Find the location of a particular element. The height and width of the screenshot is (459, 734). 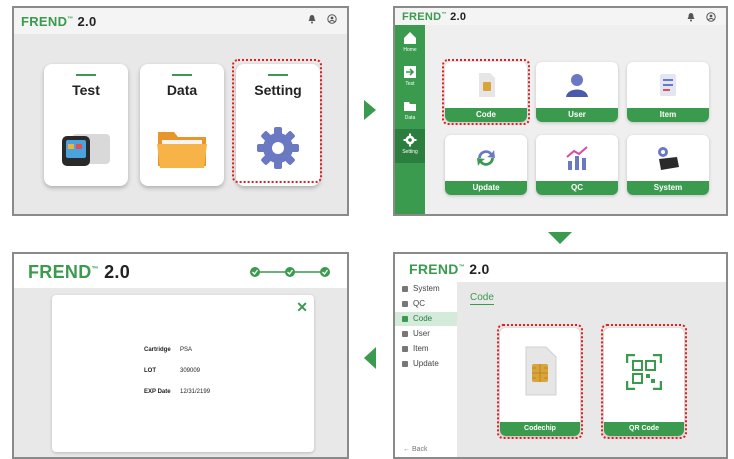

info-row-exp-date: EXP Date 12/31/2199 is located at coordinates (177, 392).